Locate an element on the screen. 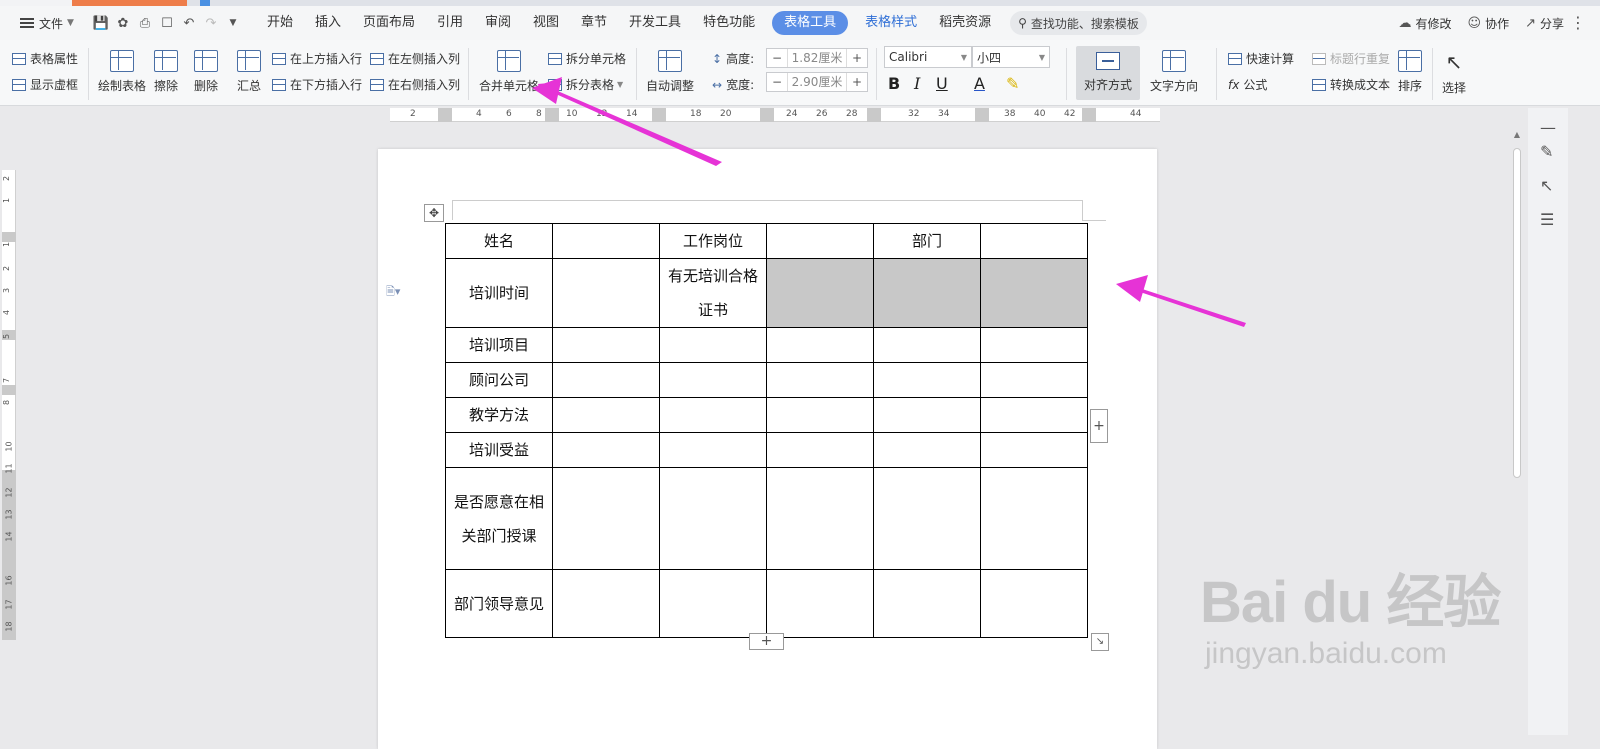 This screenshot has width=1600, height=749. menu-table-style: 表格样式 is located at coordinates (891, 23).